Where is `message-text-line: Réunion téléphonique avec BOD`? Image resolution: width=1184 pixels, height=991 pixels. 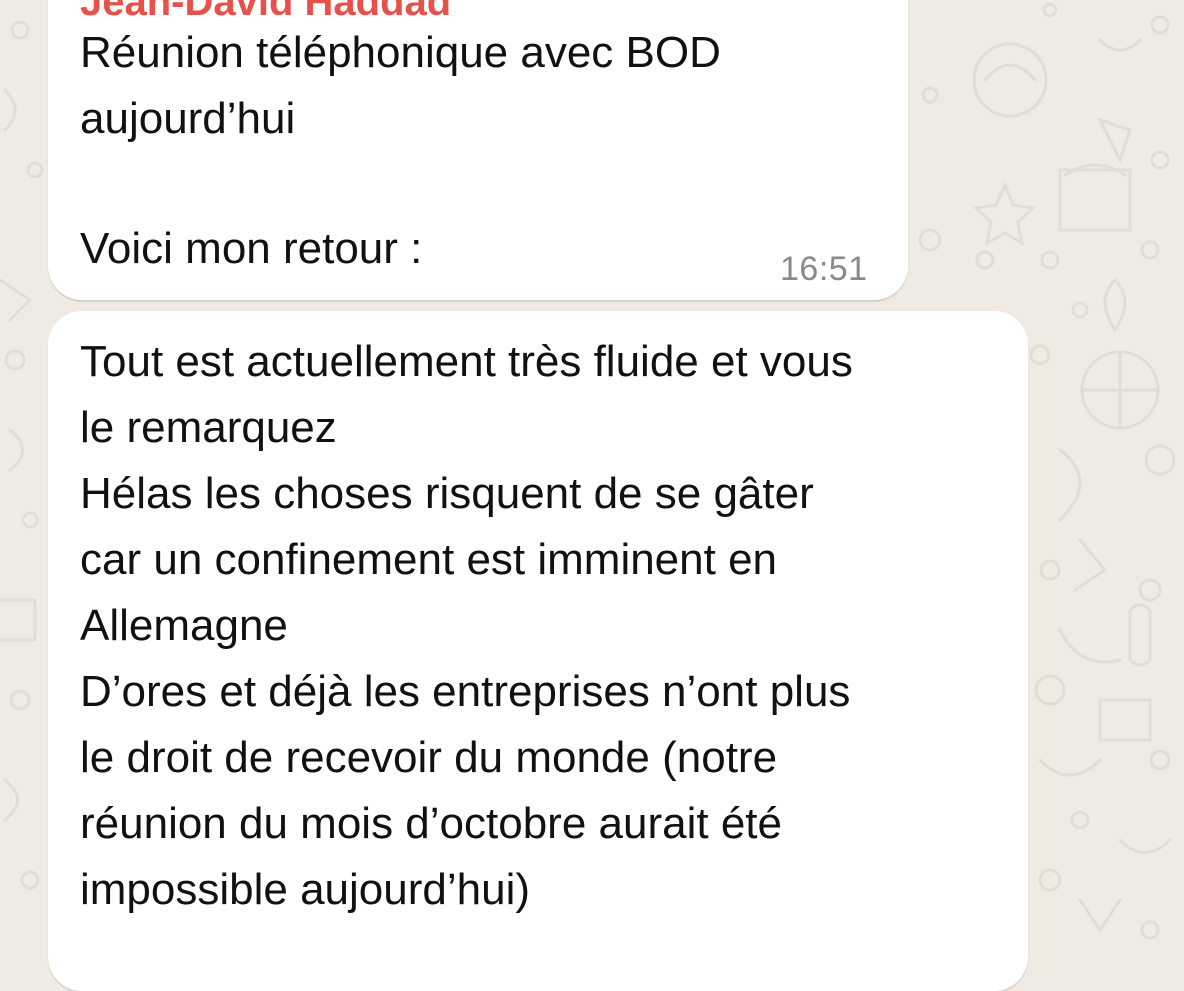
message-text-line: Réunion téléphonique avec BOD is located at coordinates (400, 52).